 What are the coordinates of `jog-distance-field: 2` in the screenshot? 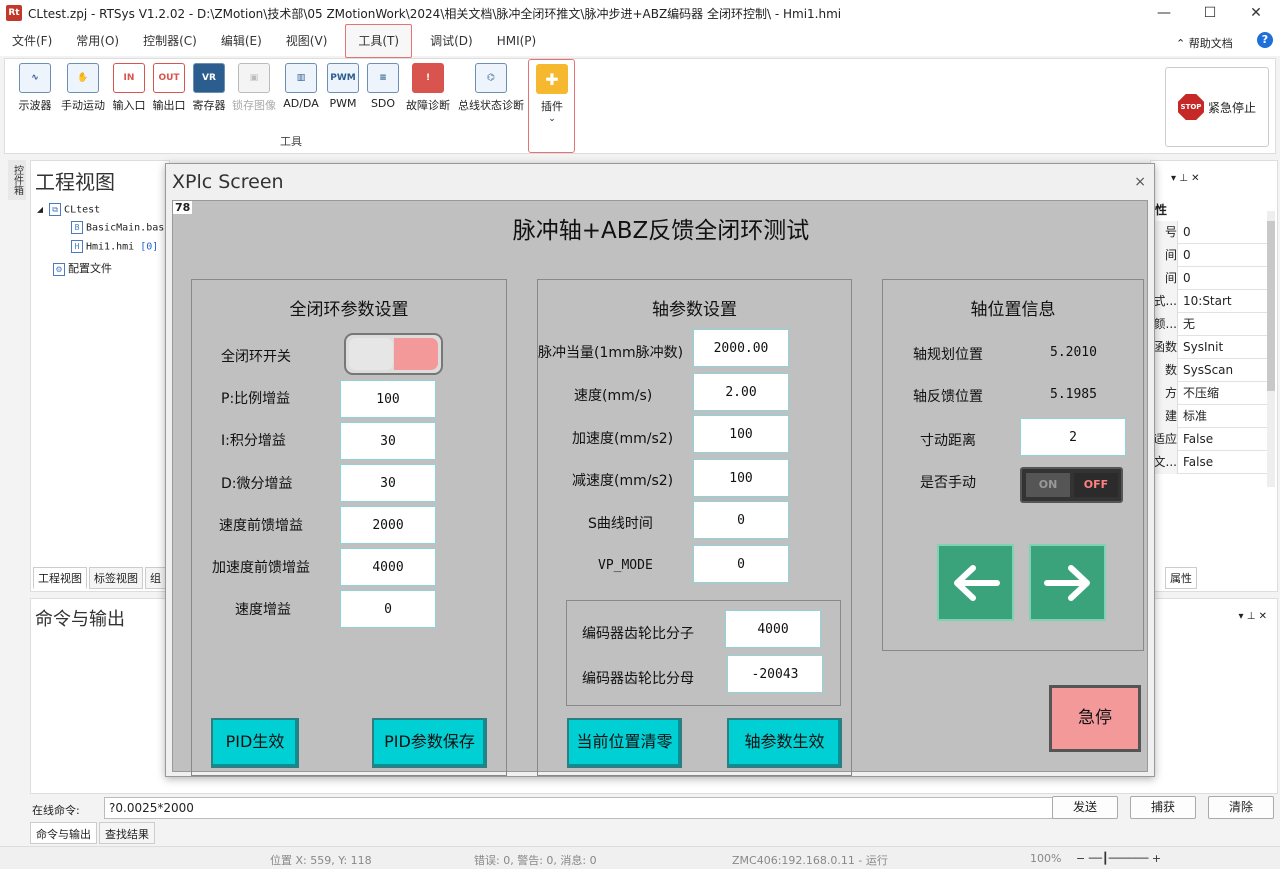 It's located at (1073, 437).